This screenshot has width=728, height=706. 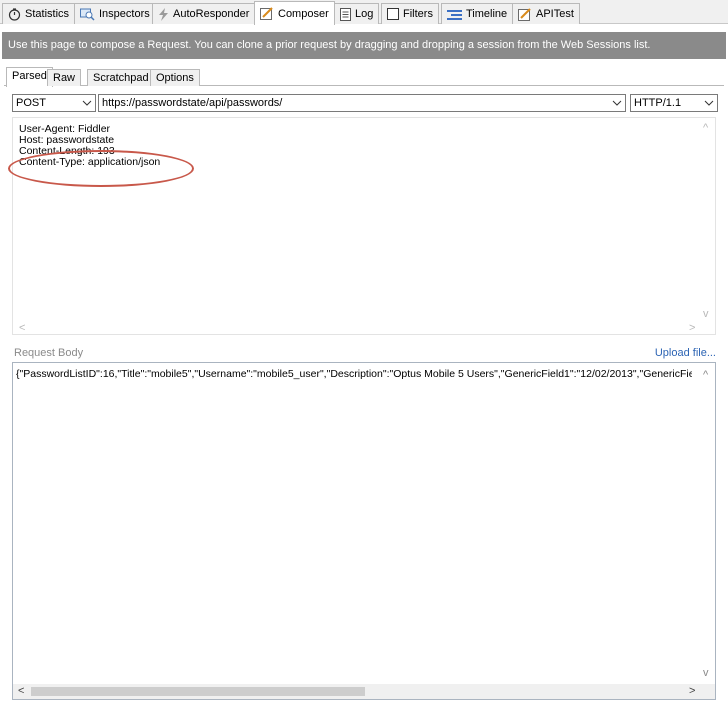 I want to click on tab-label: Inspectors, so click(x=124, y=14).